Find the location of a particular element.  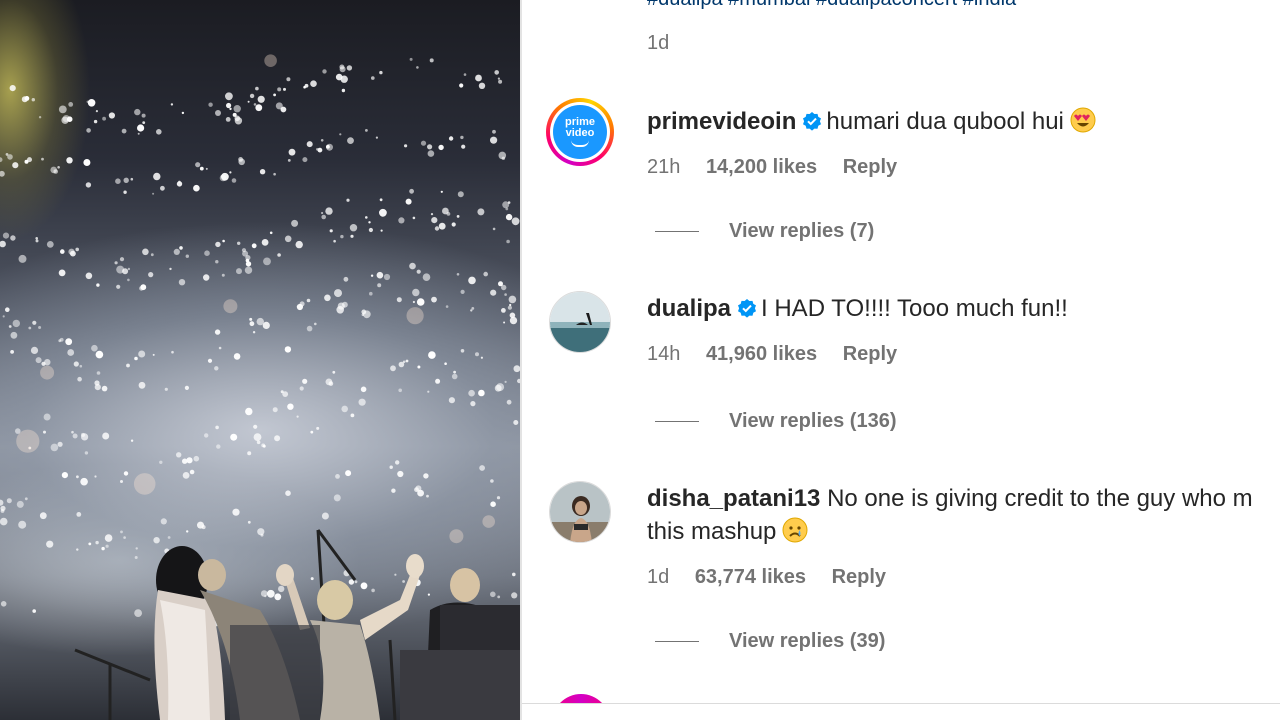

comment-username: disha_patani13 is located at coordinates (733, 498).